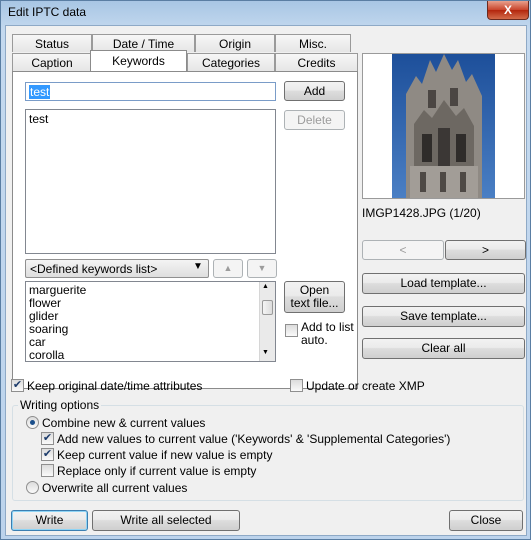 This screenshot has height=540, width=531. Describe the element at coordinates (49, 520) in the screenshot. I see `write-button: Write` at that location.